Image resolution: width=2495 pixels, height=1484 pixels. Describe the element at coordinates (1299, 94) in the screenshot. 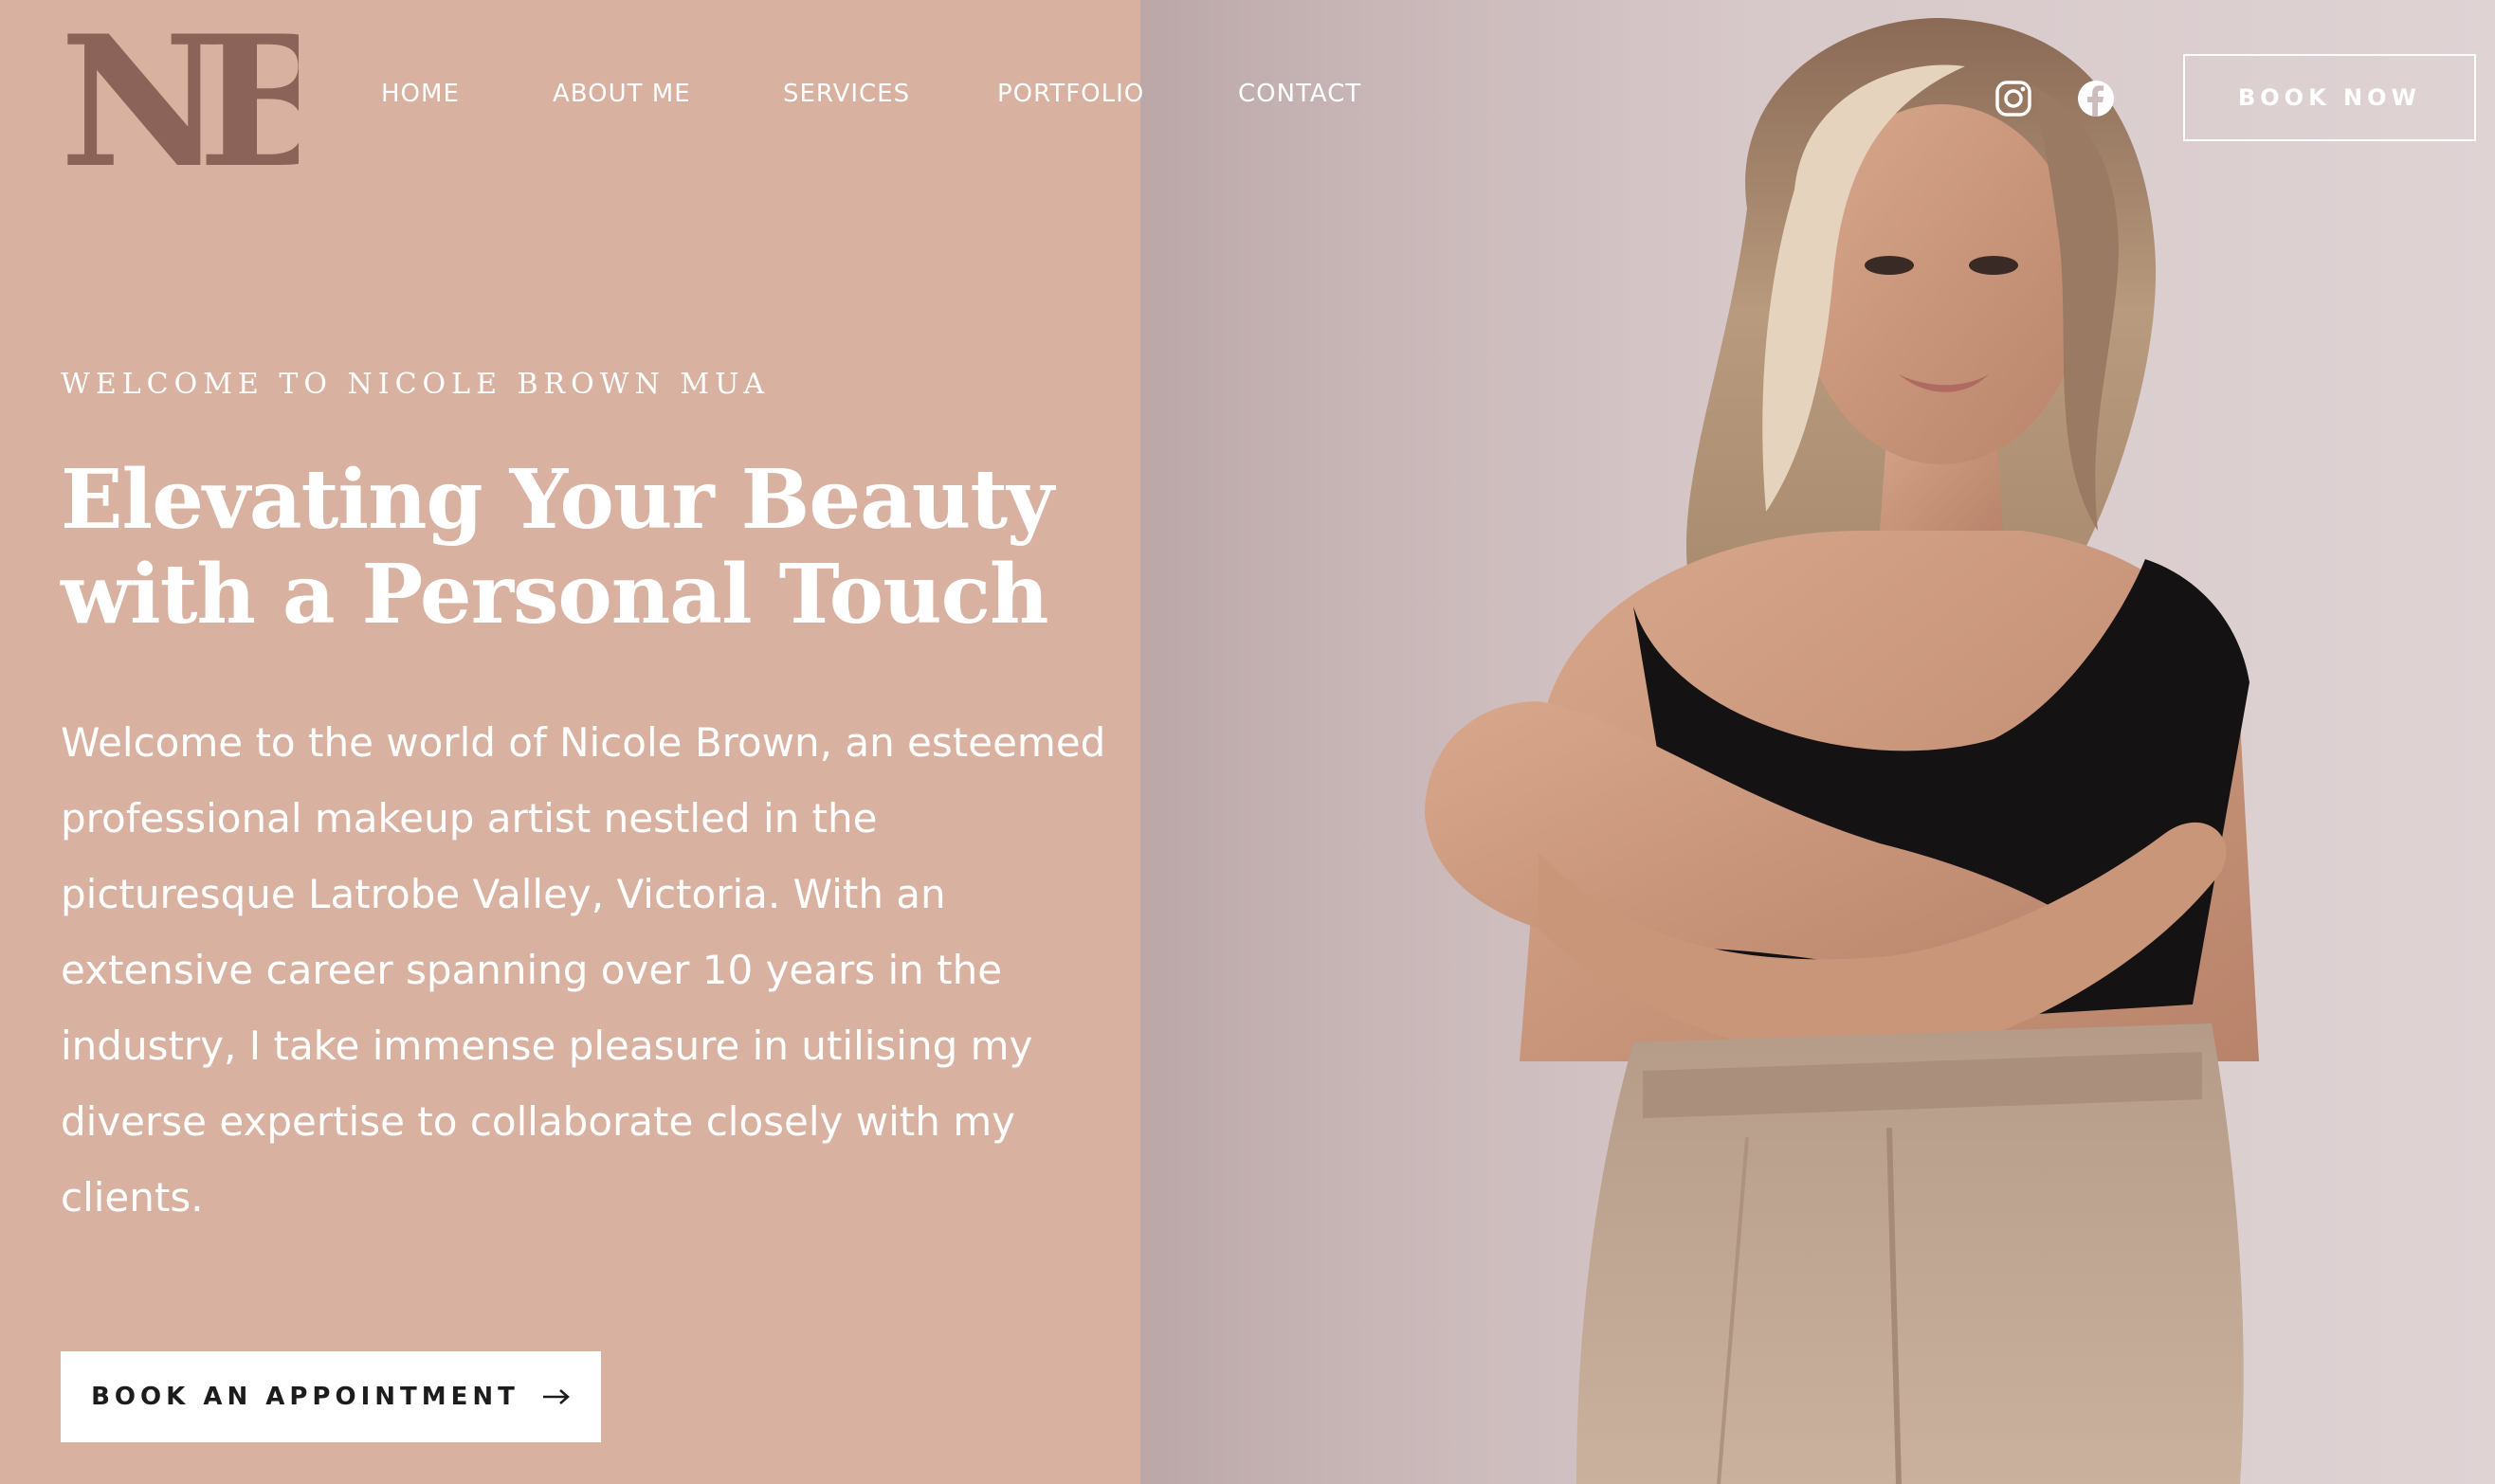

I see `nav-item-contact: CONTACT` at that location.